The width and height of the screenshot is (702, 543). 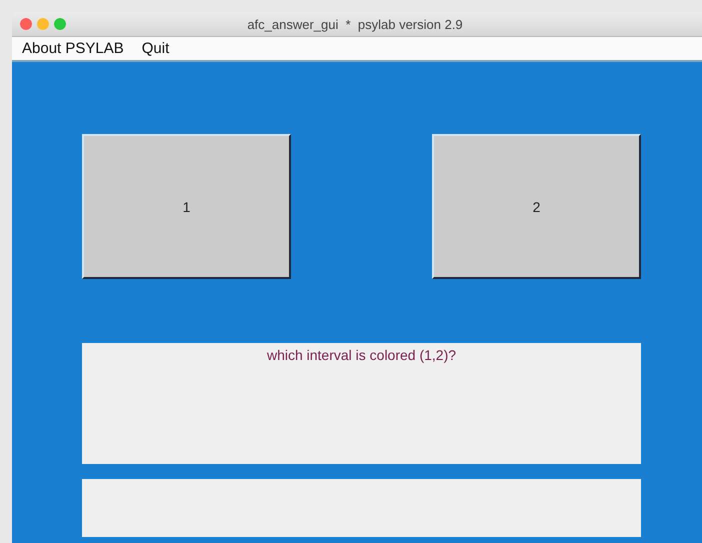 What do you see at coordinates (43, 24) in the screenshot?
I see `minimize-icon` at bounding box center [43, 24].